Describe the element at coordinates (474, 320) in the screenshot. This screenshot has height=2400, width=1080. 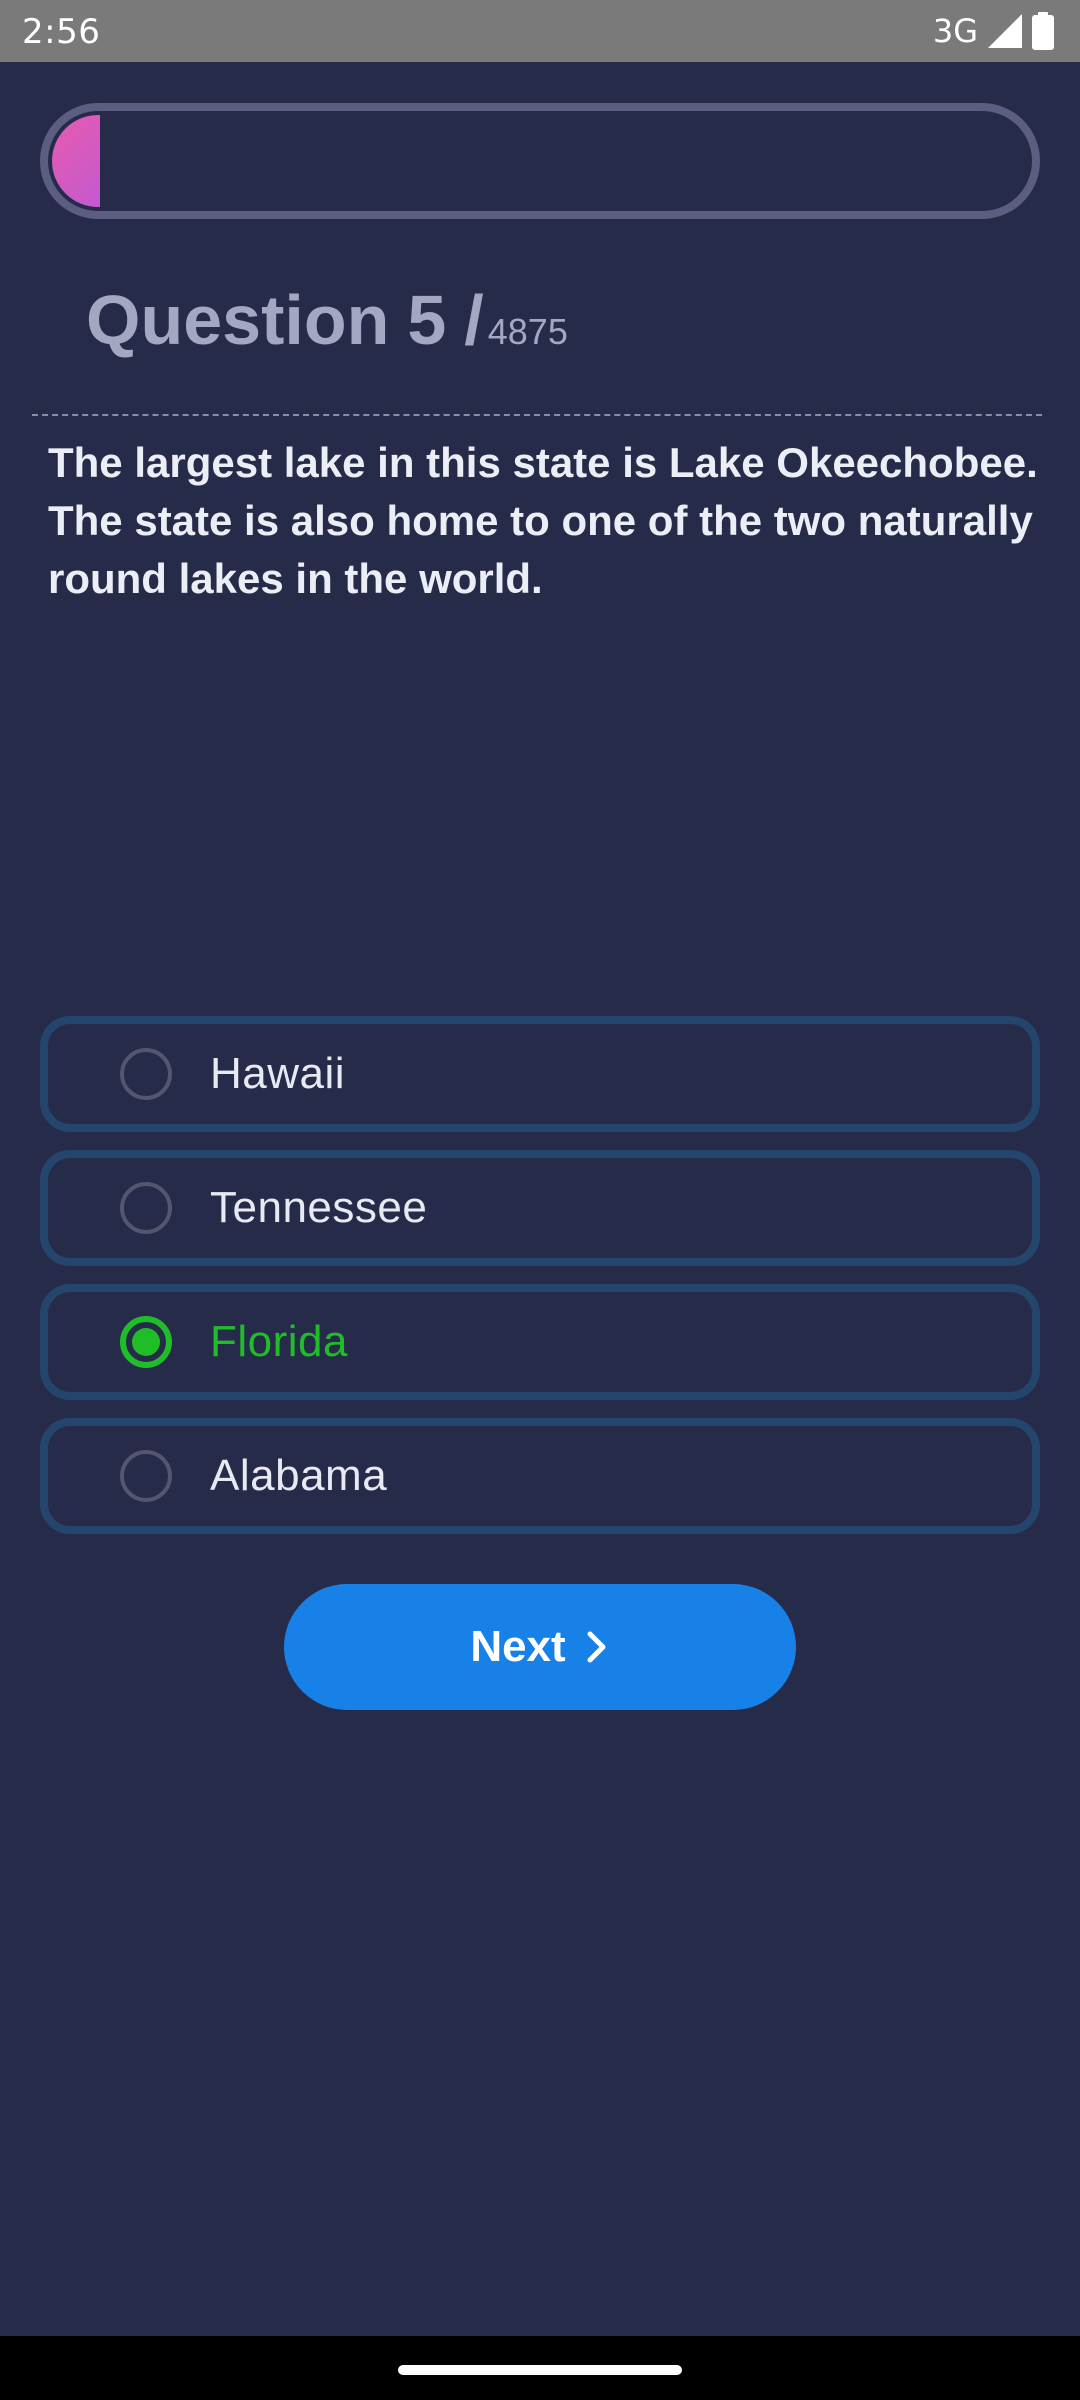
I see `question-slash: /` at that location.